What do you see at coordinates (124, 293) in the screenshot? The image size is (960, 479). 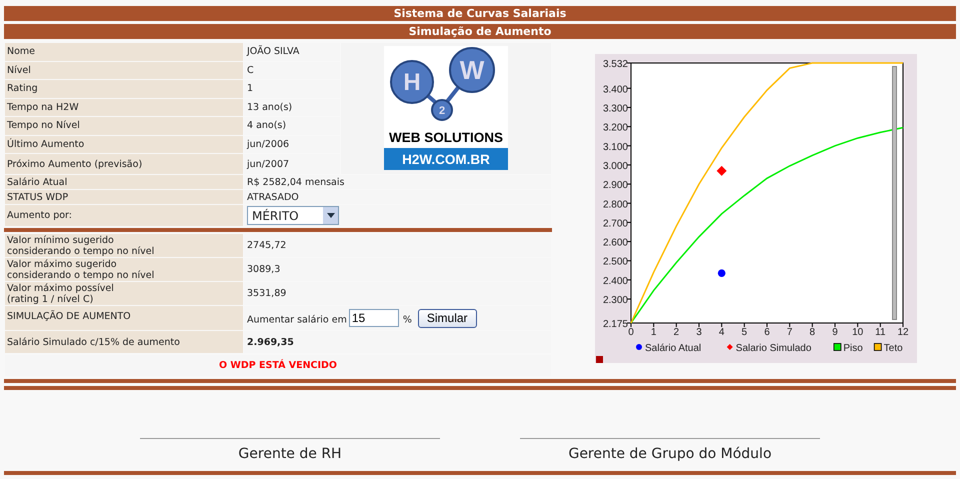 I see `field-label: Valor máximo possível (rating 1 / nível C)` at bounding box center [124, 293].